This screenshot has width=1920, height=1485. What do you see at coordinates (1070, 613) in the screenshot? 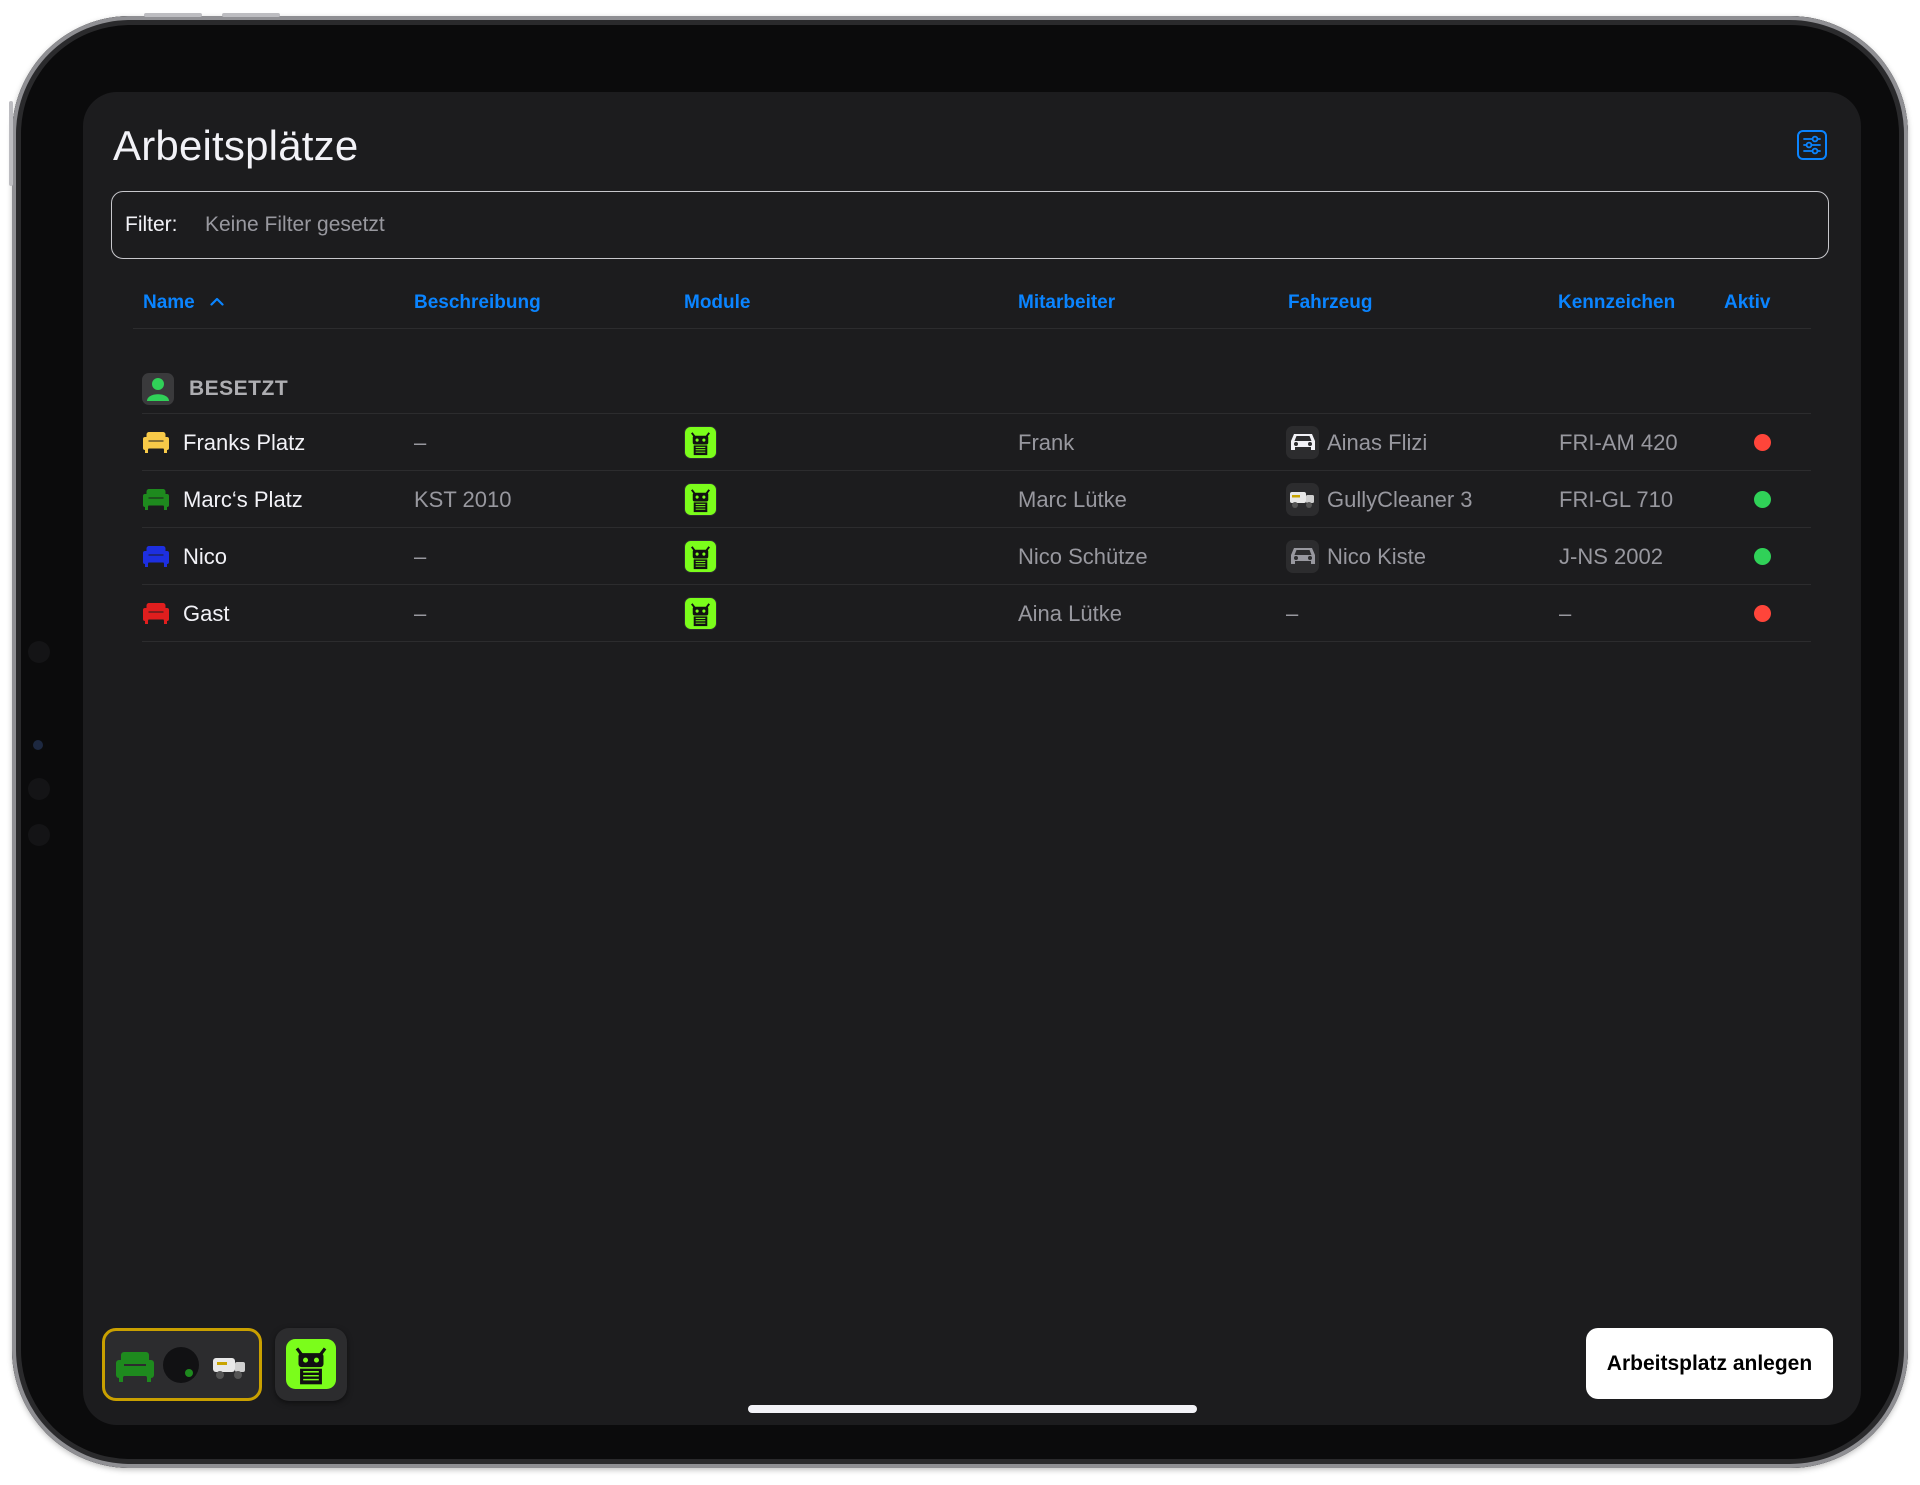
I see `row-employee: Aina Lütke` at bounding box center [1070, 613].